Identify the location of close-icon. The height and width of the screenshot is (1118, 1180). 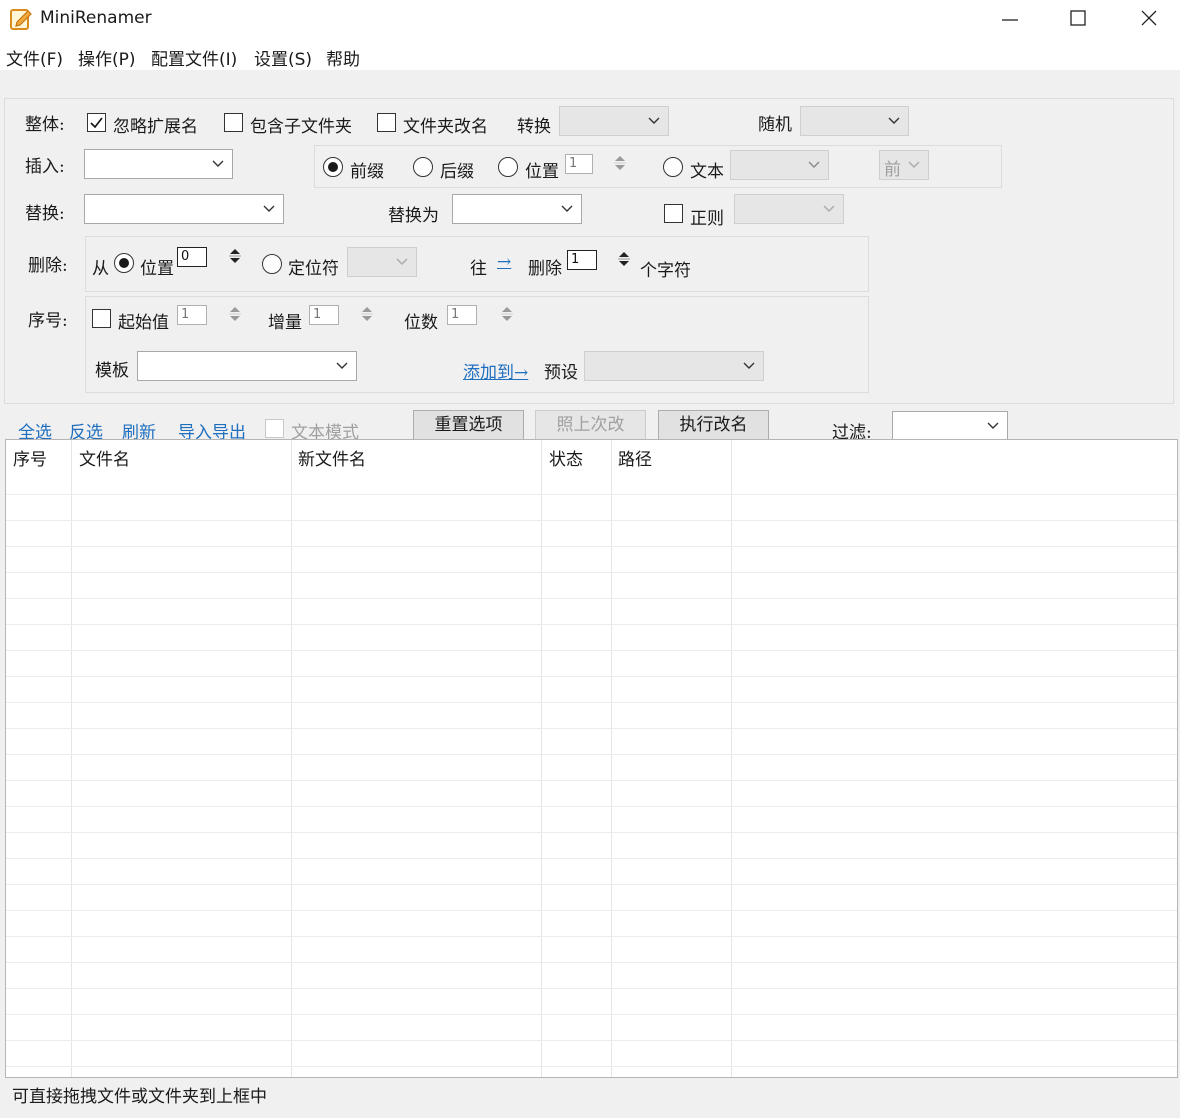
(1149, 18).